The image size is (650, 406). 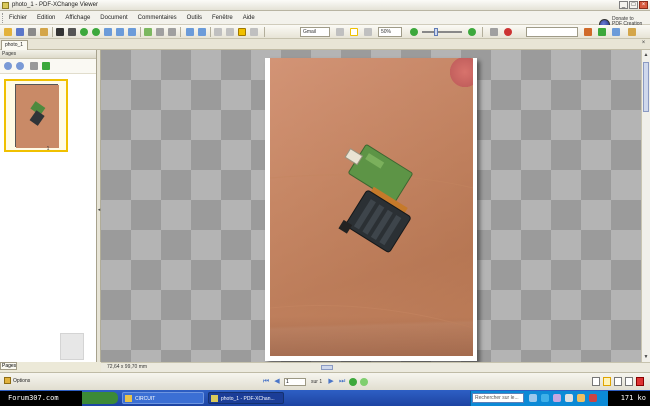 What do you see at coordinates (96, 32) in the screenshot?
I see `forward-icon` at bounding box center [96, 32].